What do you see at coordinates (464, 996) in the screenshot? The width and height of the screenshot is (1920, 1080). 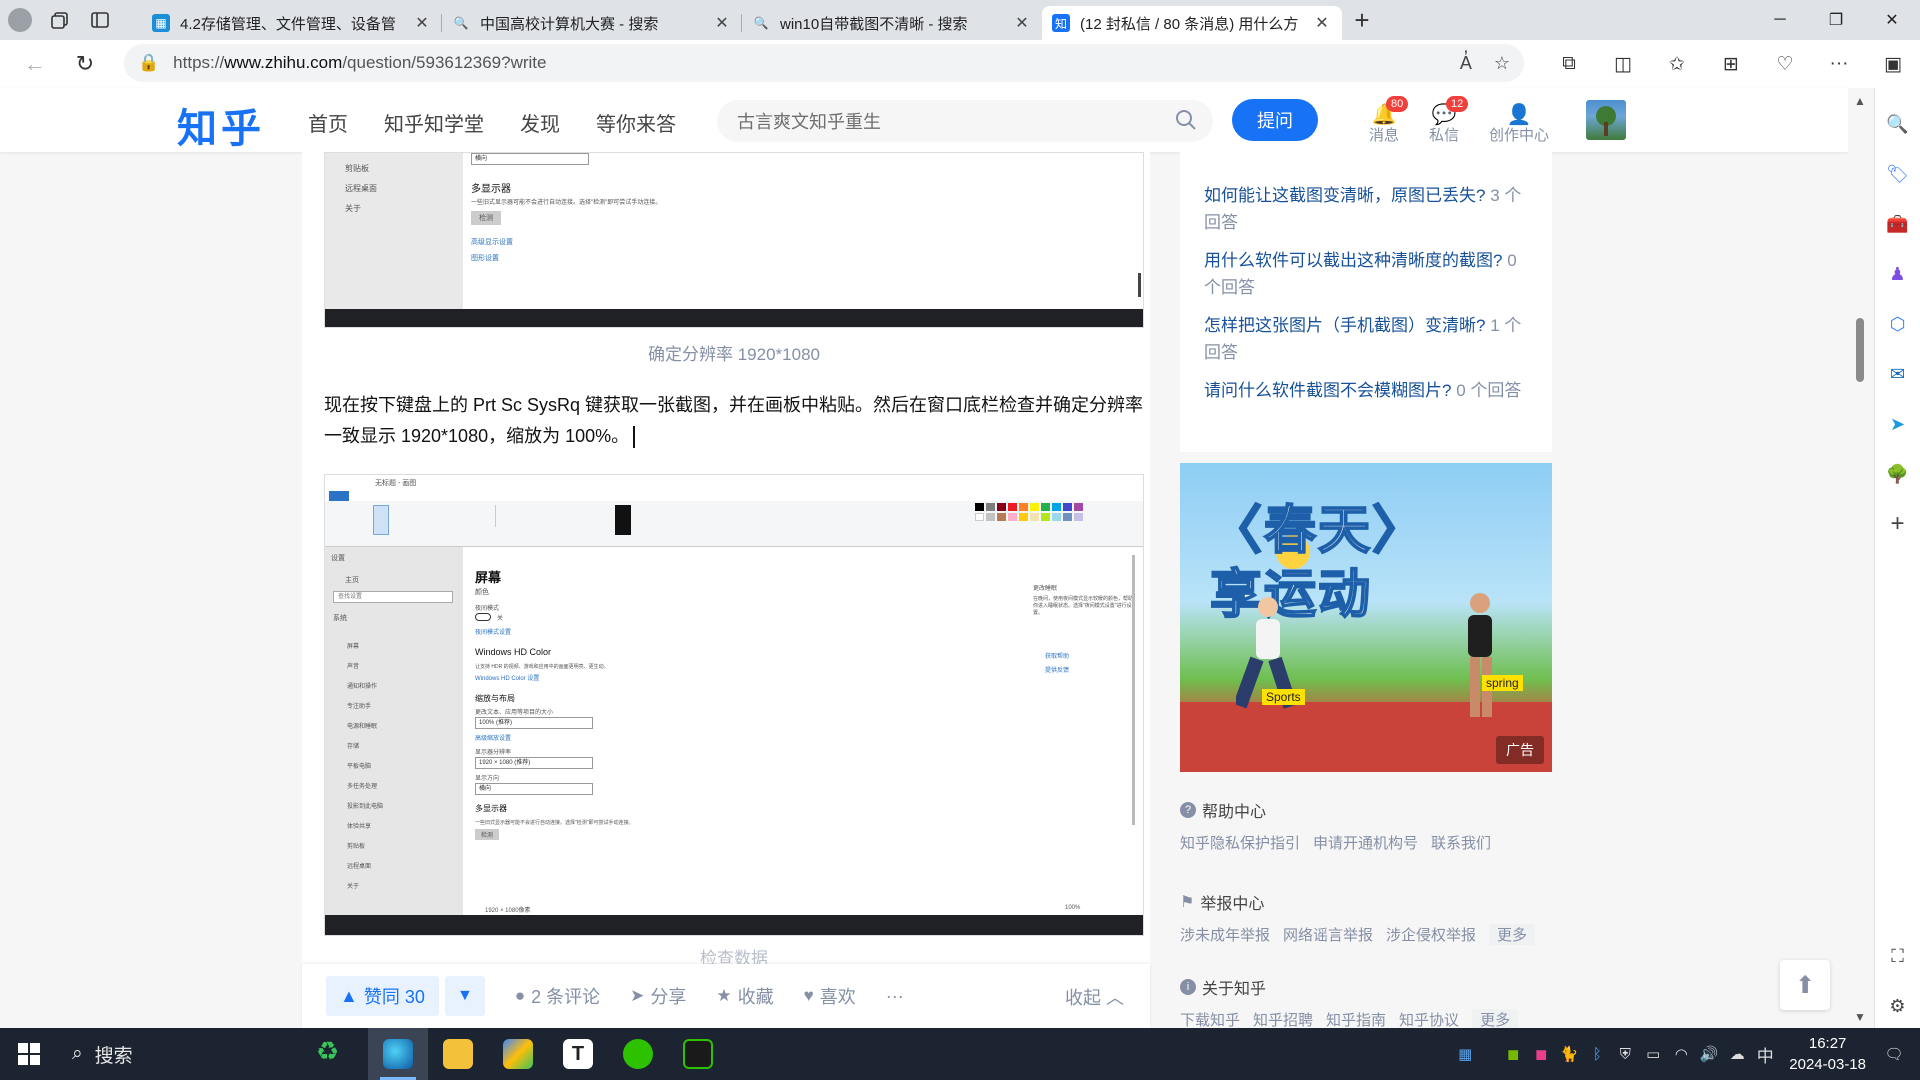 I see `downvote-button: ▼` at bounding box center [464, 996].